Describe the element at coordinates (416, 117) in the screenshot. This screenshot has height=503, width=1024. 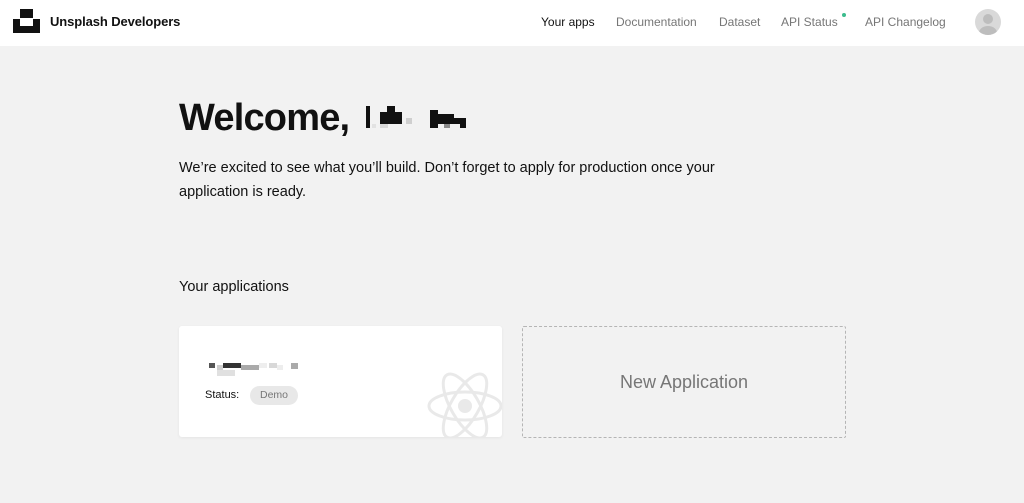
I see `redacted-user-name` at that location.